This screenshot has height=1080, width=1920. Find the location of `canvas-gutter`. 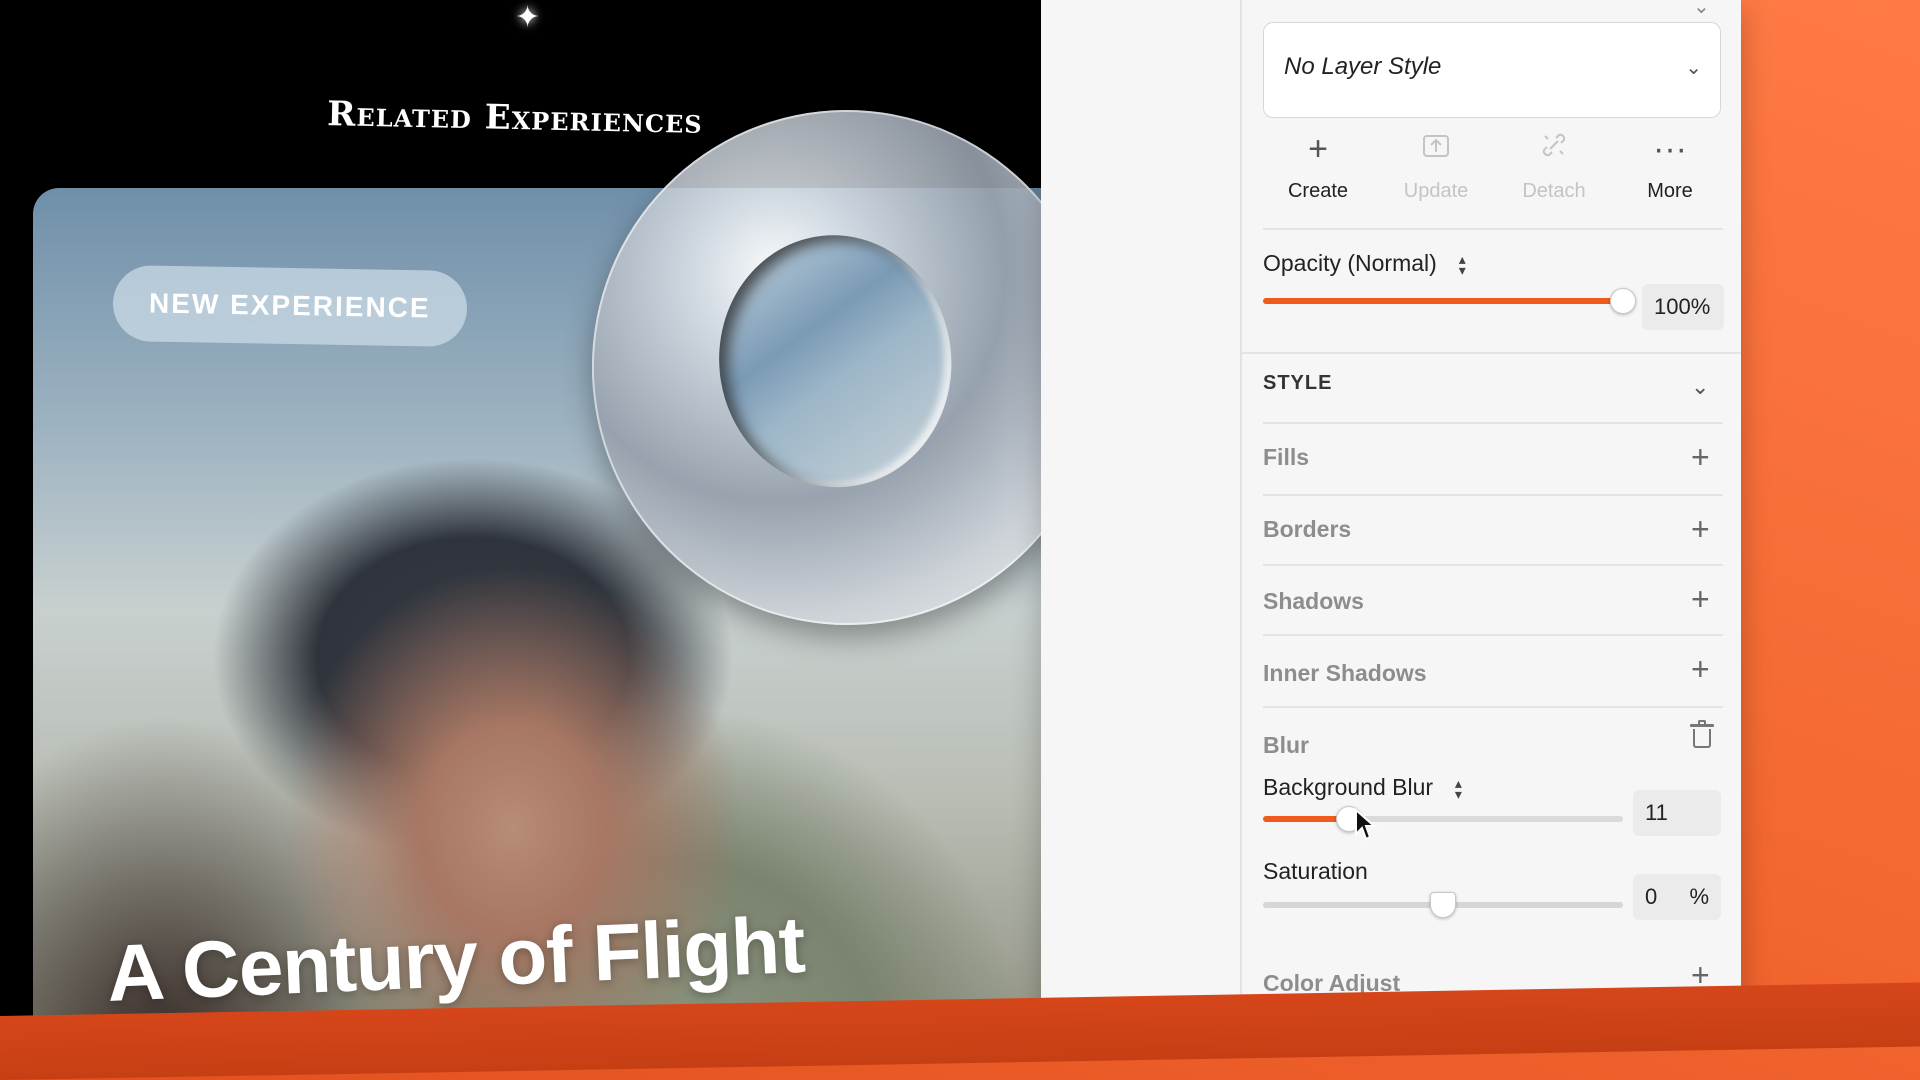

canvas-gutter is located at coordinates (1141, 506).